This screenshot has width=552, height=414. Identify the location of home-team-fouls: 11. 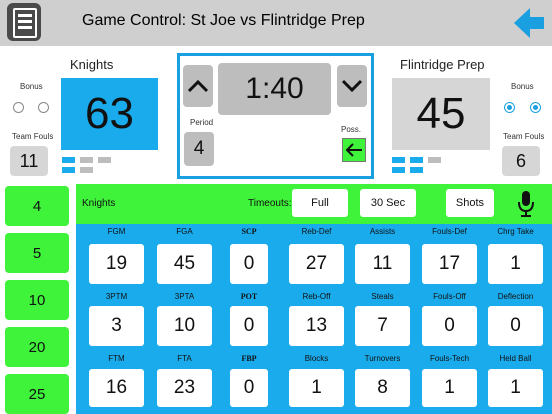
(29, 161).